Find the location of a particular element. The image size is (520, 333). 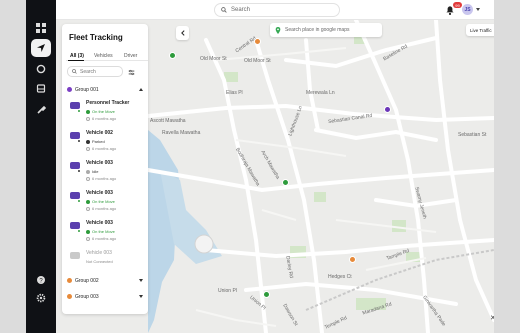

vehicle-status: Parked is located at coordinates (95, 141).